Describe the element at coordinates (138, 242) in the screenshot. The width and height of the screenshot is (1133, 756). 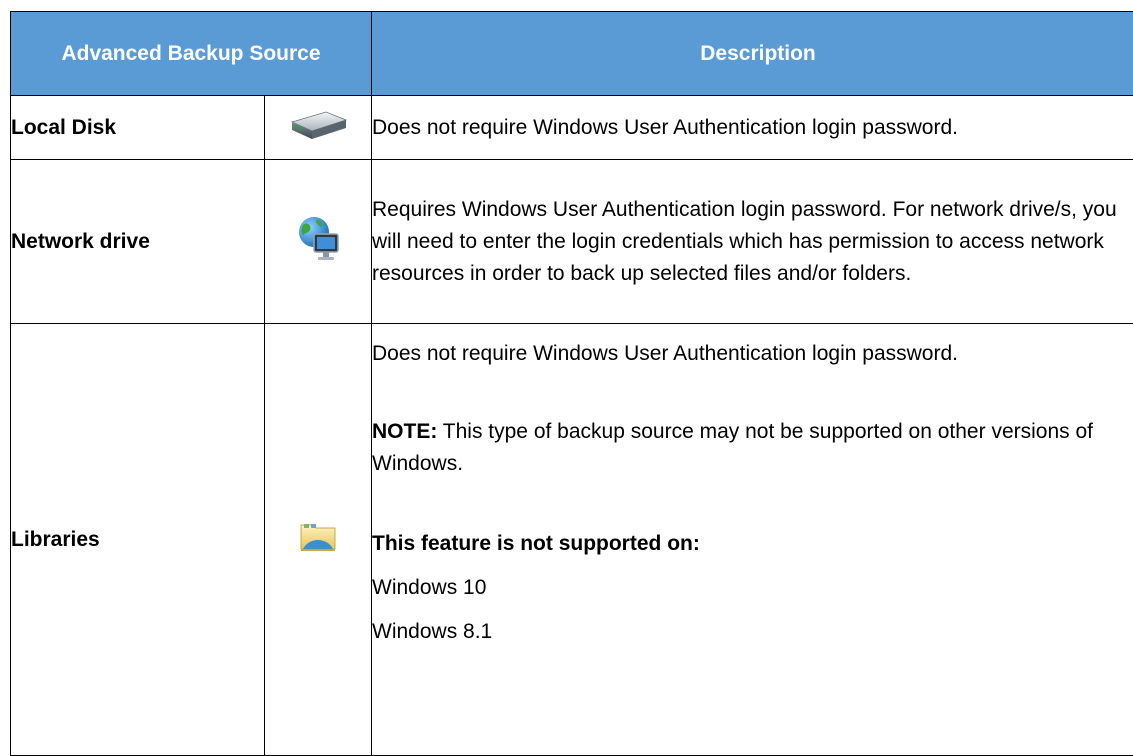
I see `row-name-network-drive: Network drive` at that location.